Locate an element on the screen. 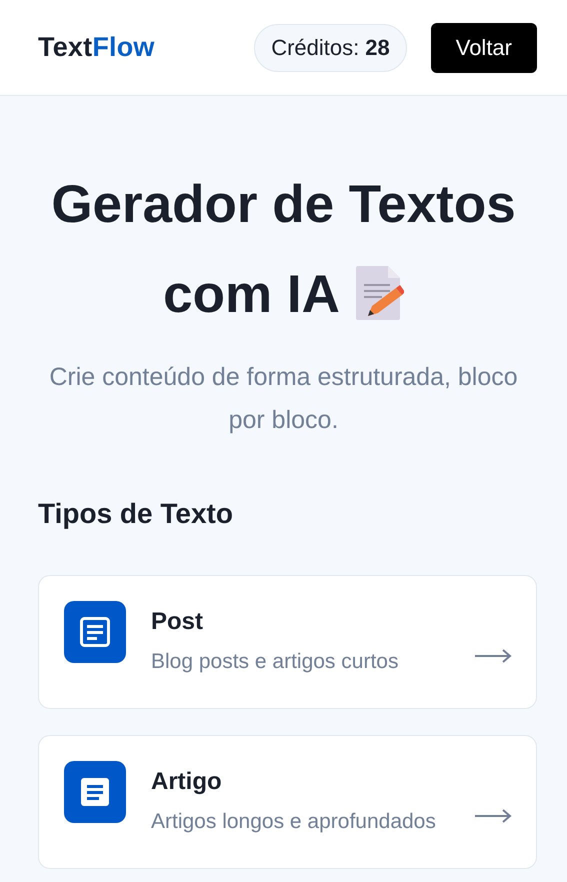 The height and width of the screenshot is (882, 567). memo-icon is located at coordinates (379, 293).